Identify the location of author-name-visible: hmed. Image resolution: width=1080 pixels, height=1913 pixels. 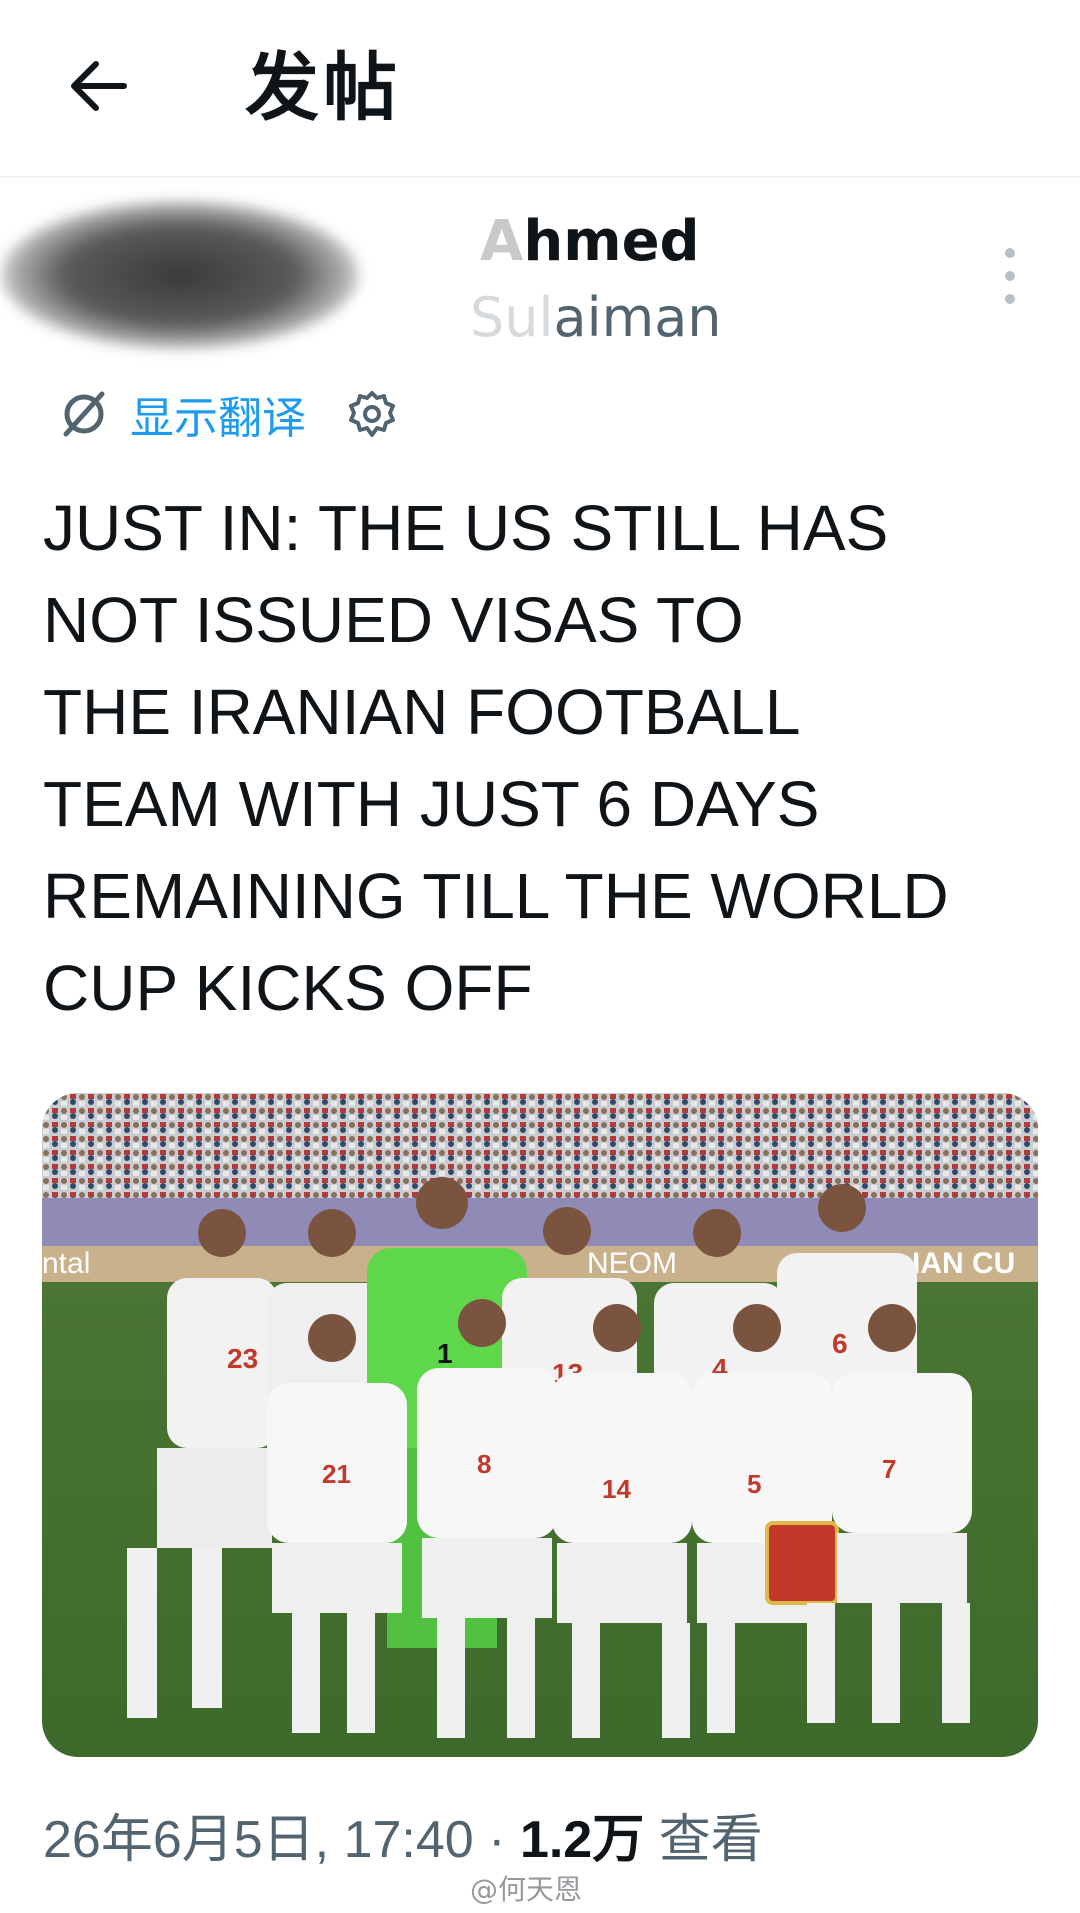
(611, 241).